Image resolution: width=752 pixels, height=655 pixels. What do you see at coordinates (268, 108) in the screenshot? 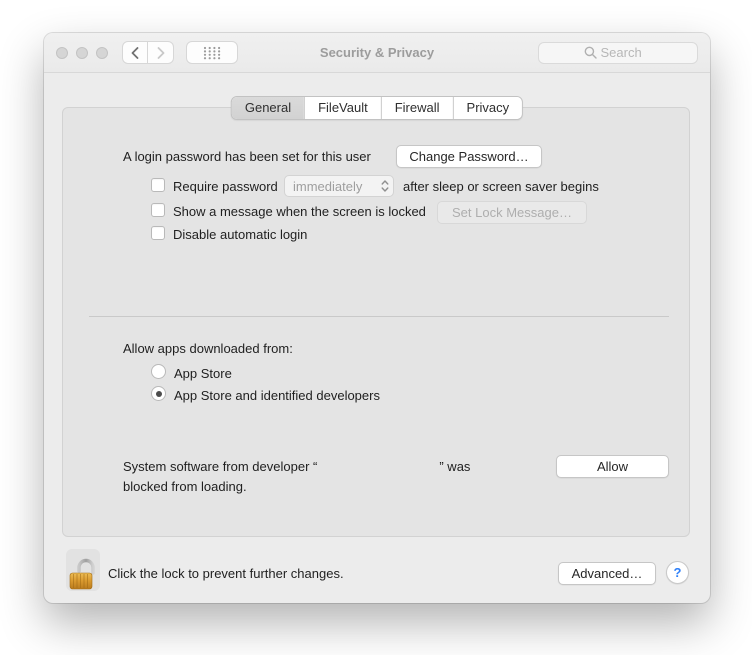
I see `tab-general: General` at bounding box center [268, 108].